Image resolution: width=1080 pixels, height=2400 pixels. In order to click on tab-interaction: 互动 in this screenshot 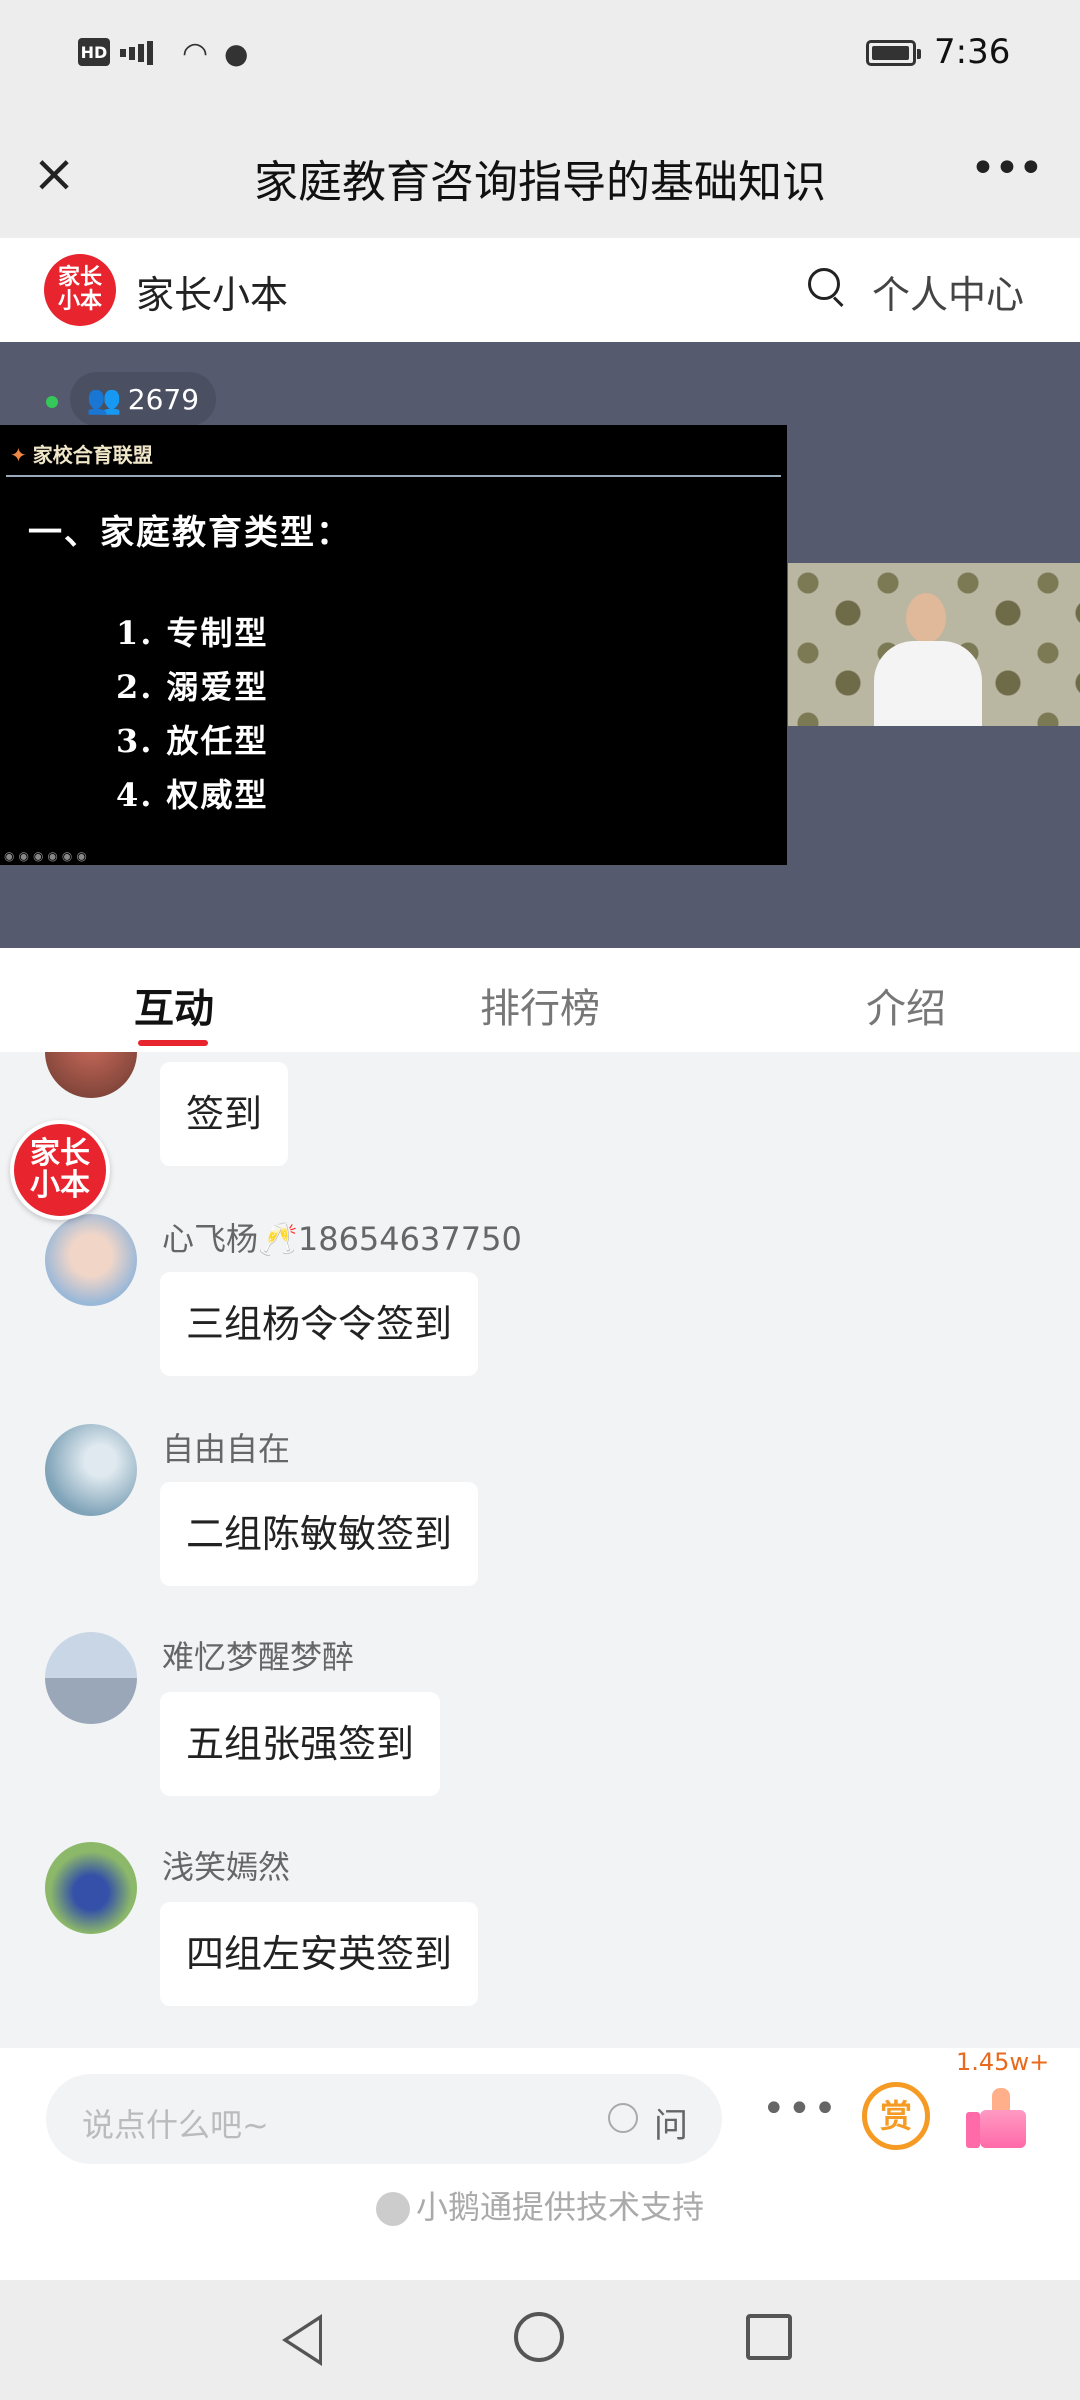, I will do `click(174, 1005)`.